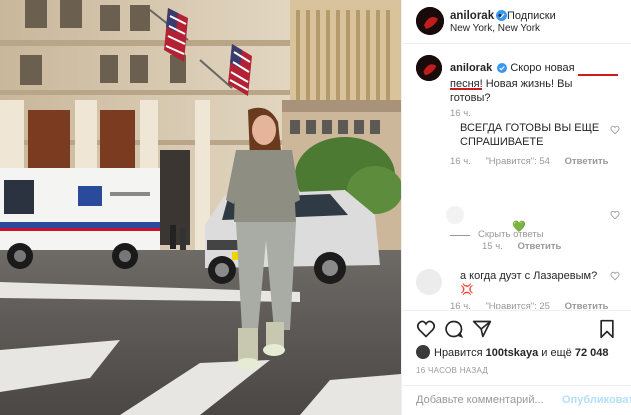 This screenshot has height=415, width=631. What do you see at coordinates (519, 227) in the screenshot?
I see `comment-text: 💚` at bounding box center [519, 227].